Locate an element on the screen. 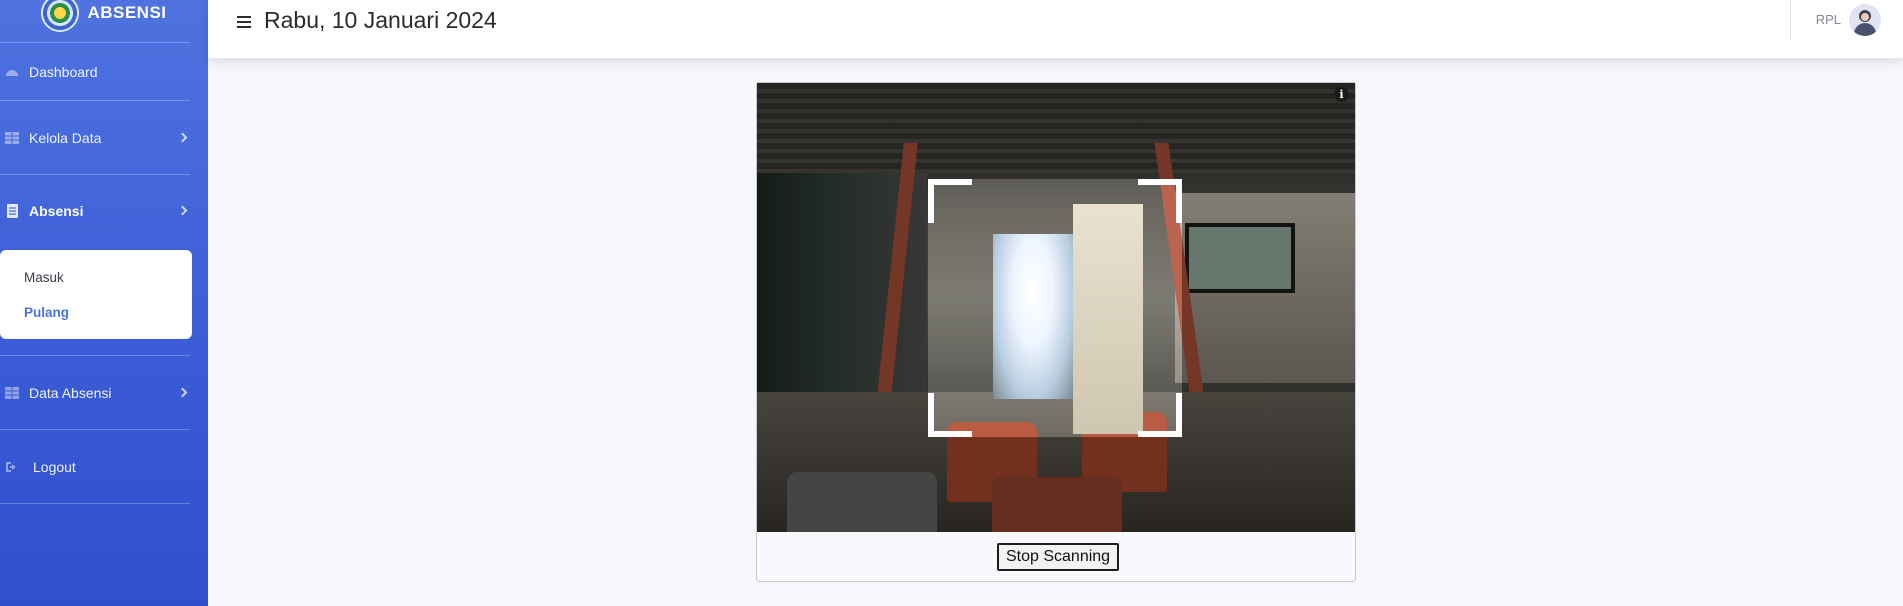 This screenshot has height=606, width=1903. clipboard-icon is located at coordinates (12, 211).